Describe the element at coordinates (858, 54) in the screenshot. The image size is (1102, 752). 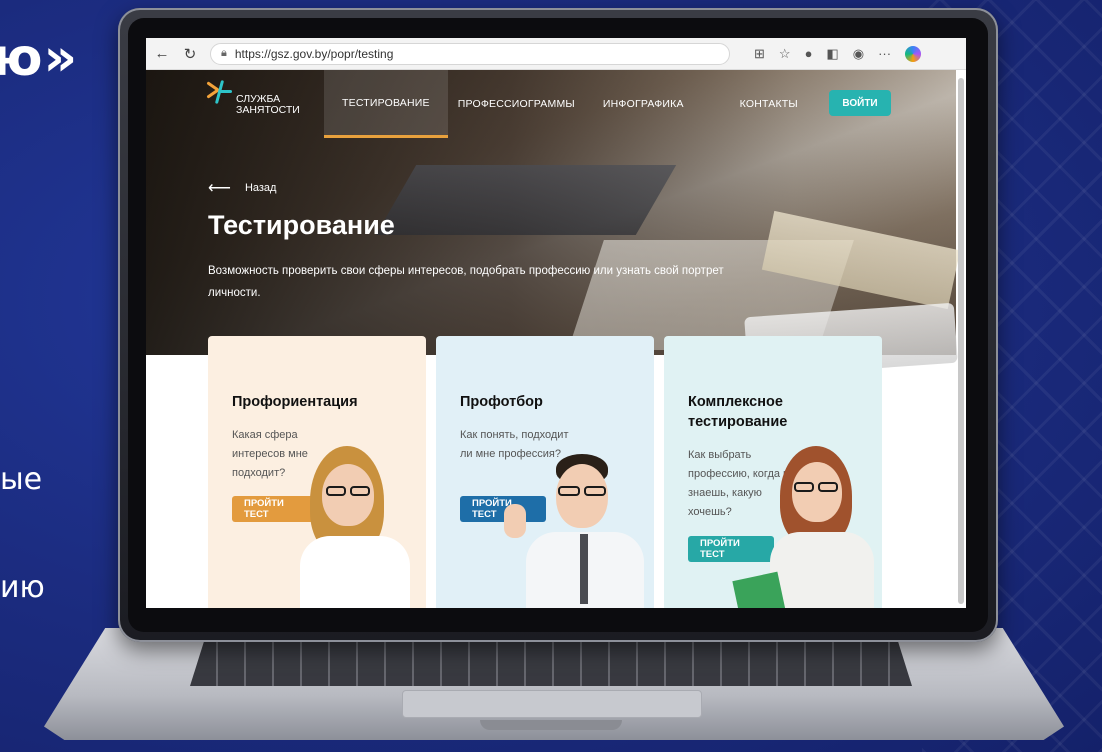
I see `profile-icon: ◉` at that location.